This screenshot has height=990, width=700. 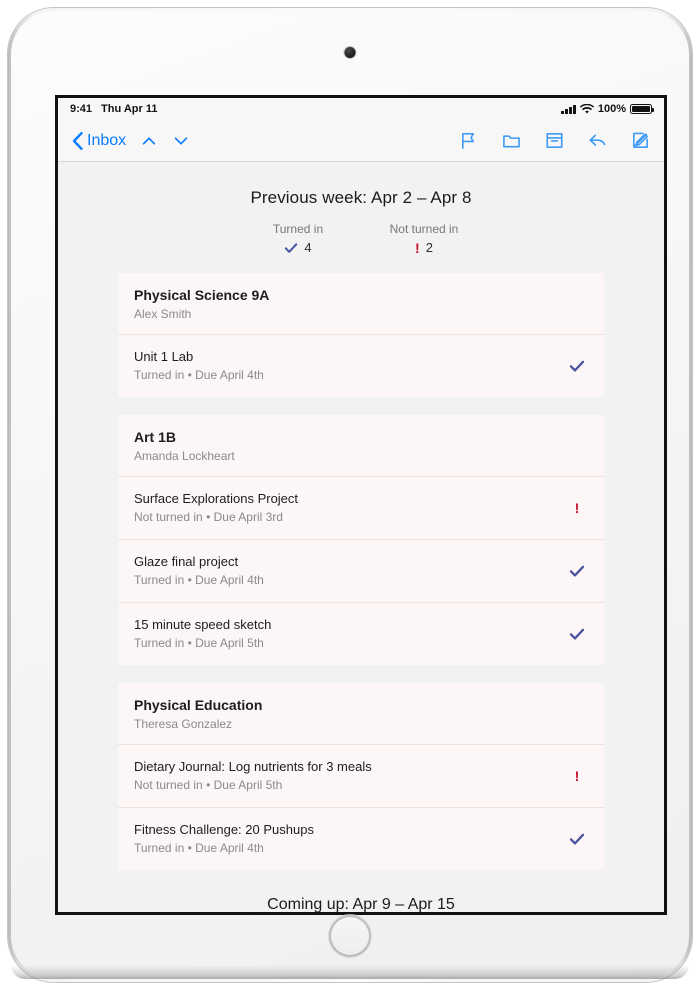 I want to click on class-teacher: Alex Smith, so click(x=163, y=314).